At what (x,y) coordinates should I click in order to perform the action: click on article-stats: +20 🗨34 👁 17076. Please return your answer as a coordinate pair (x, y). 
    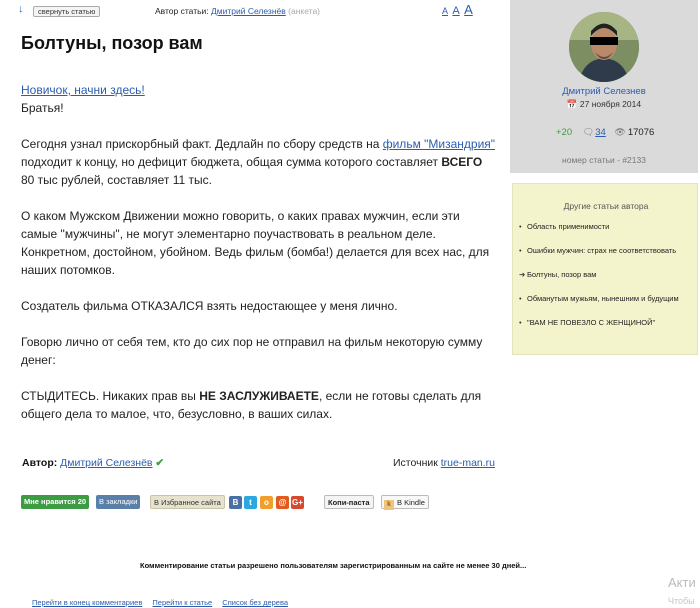
    Looking at the image, I should click on (605, 132).